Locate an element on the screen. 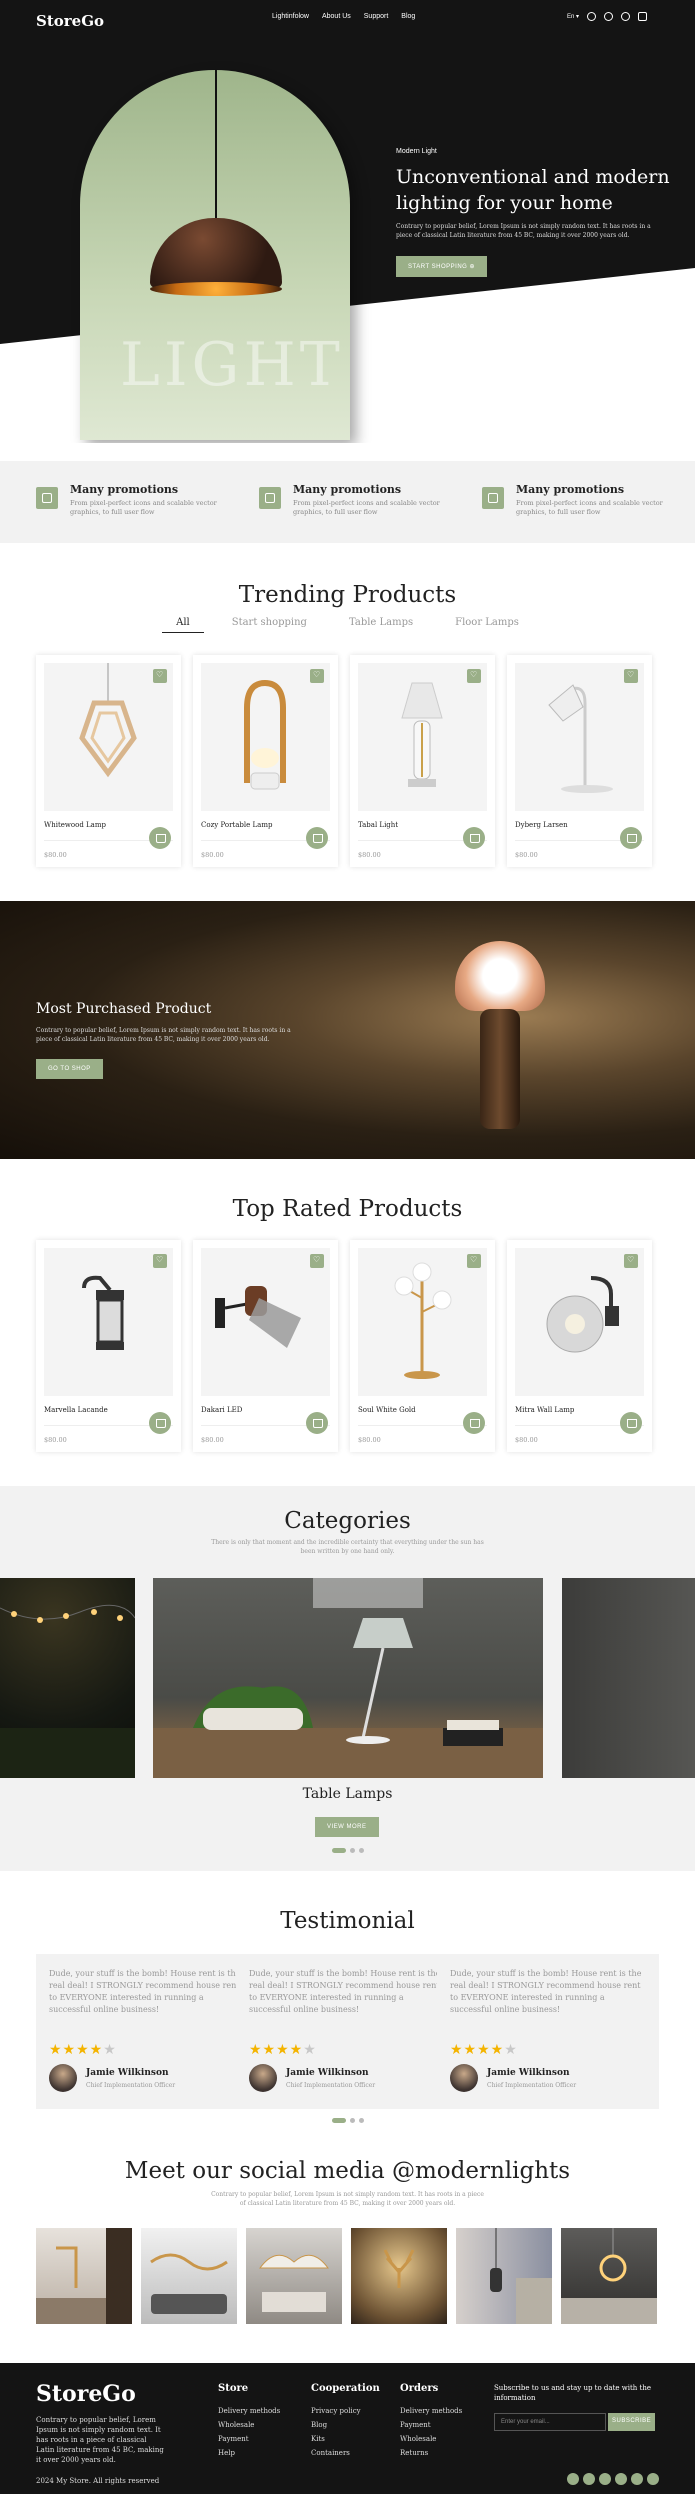 The height and width of the screenshot is (2494, 695). pinterest-icon is located at coordinates (621, 2479).